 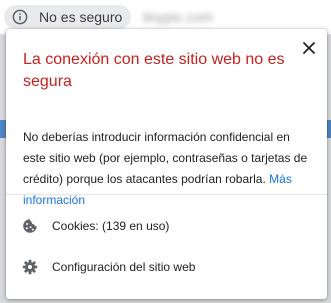 I want to click on site-settings-label: Configuración del sitio web, so click(x=124, y=267).